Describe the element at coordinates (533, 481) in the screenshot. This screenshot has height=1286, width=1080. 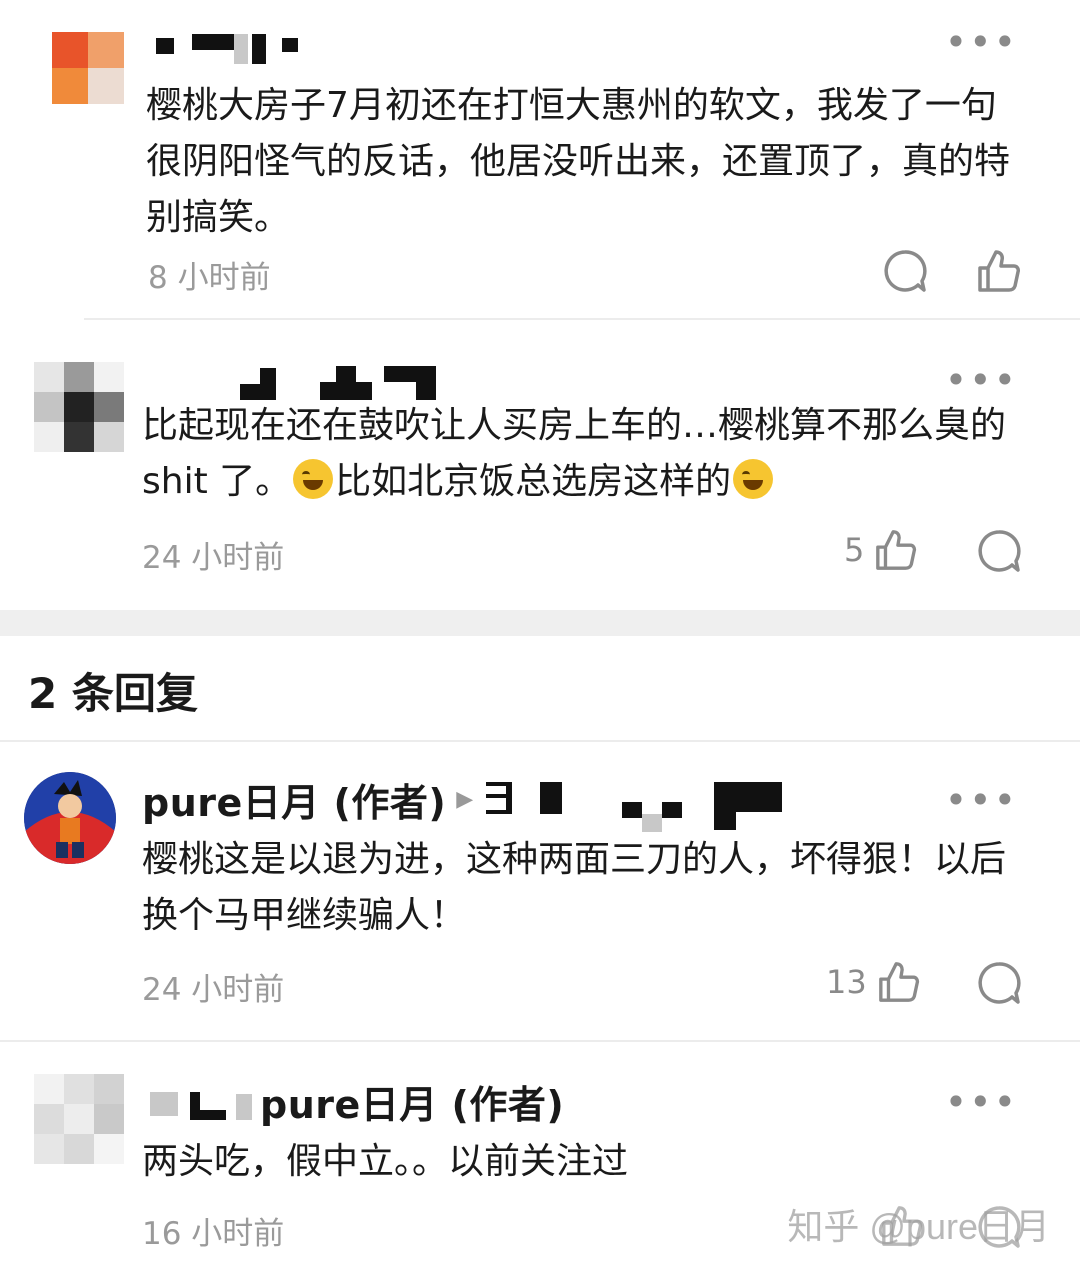
I see `comment-text-part2: 比如北京饭总选房这样的` at that location.